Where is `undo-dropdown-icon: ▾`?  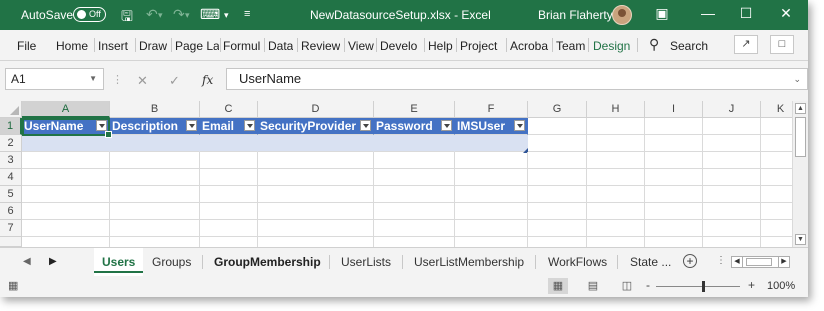 undo-dropdown-icon: ▾ is located at coordinates (160, 15).